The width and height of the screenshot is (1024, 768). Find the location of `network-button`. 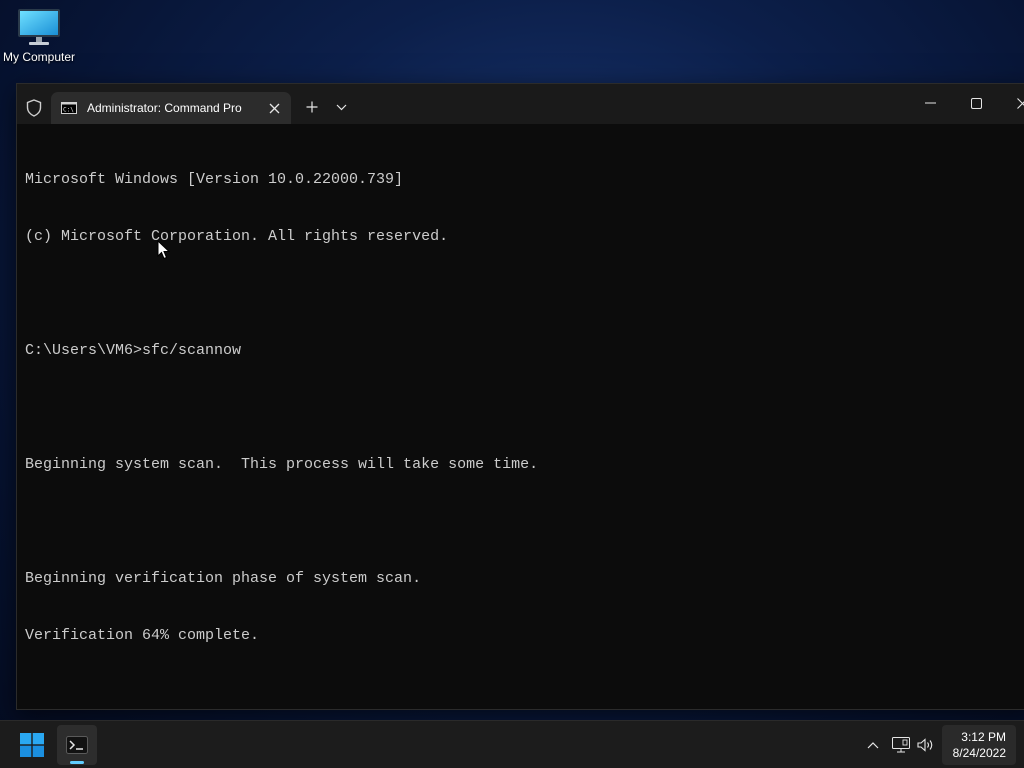

network-button is located at coordinates (901, 745).